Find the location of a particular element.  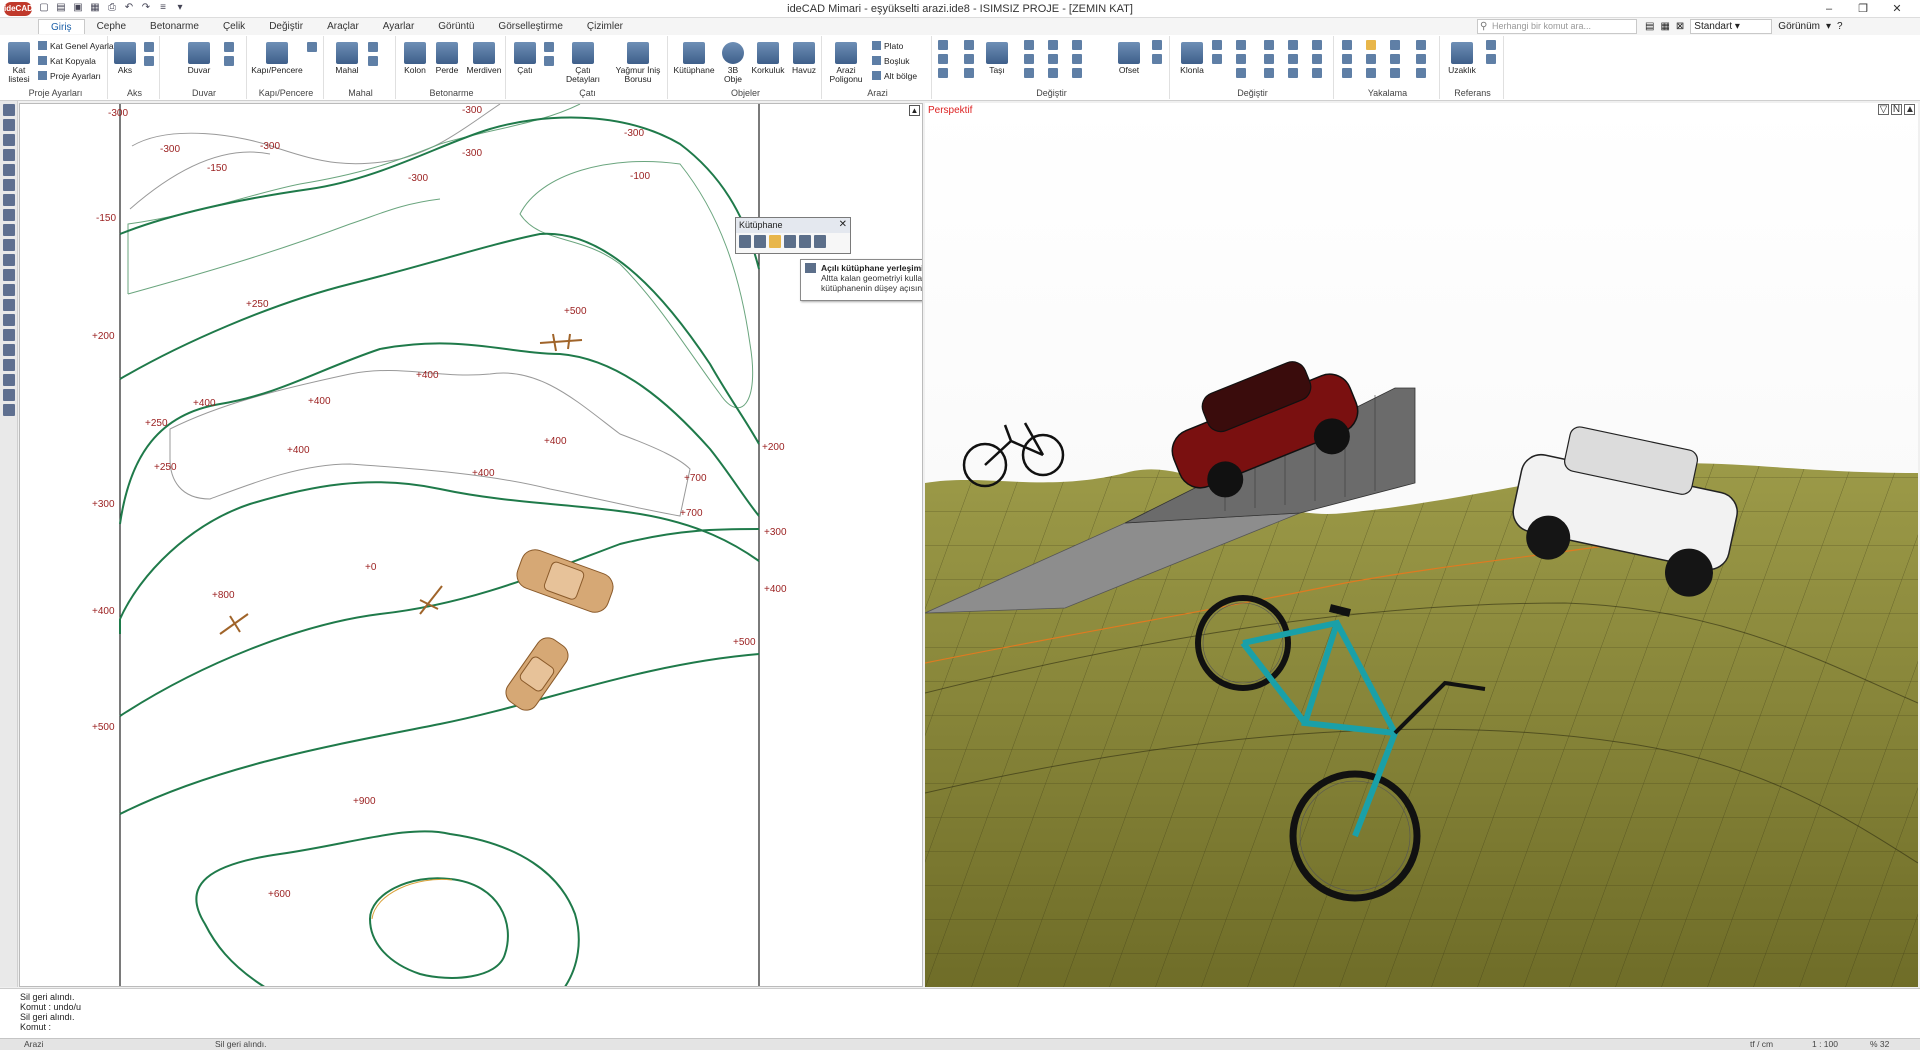

properties-icon: ≡ is located at coordinates (163, 8).